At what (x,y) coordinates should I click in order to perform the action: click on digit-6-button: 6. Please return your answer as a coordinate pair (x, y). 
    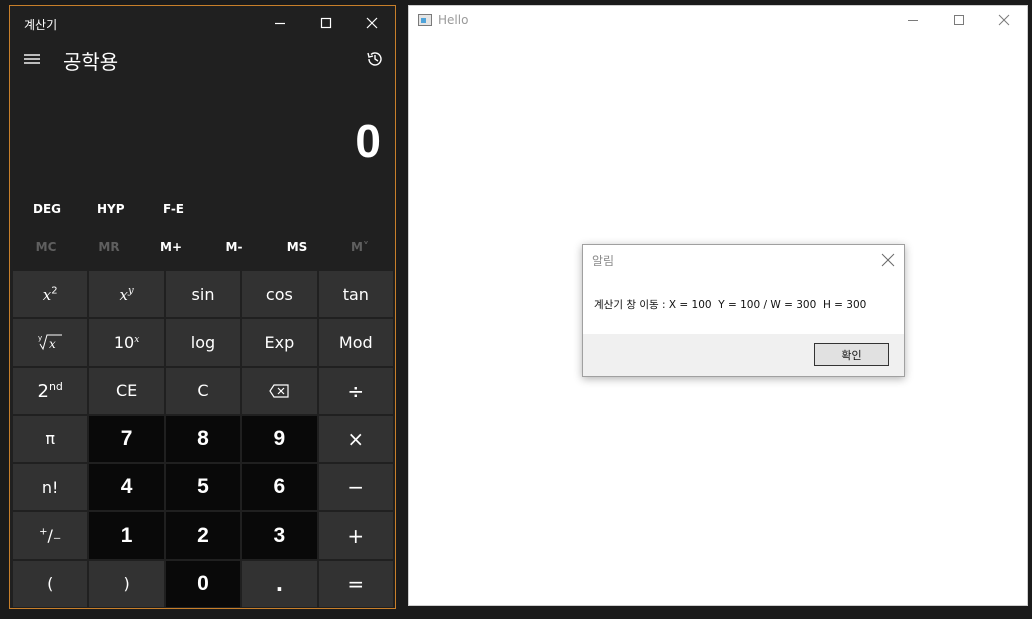
    Looking at the image, I should click on (279, 487).